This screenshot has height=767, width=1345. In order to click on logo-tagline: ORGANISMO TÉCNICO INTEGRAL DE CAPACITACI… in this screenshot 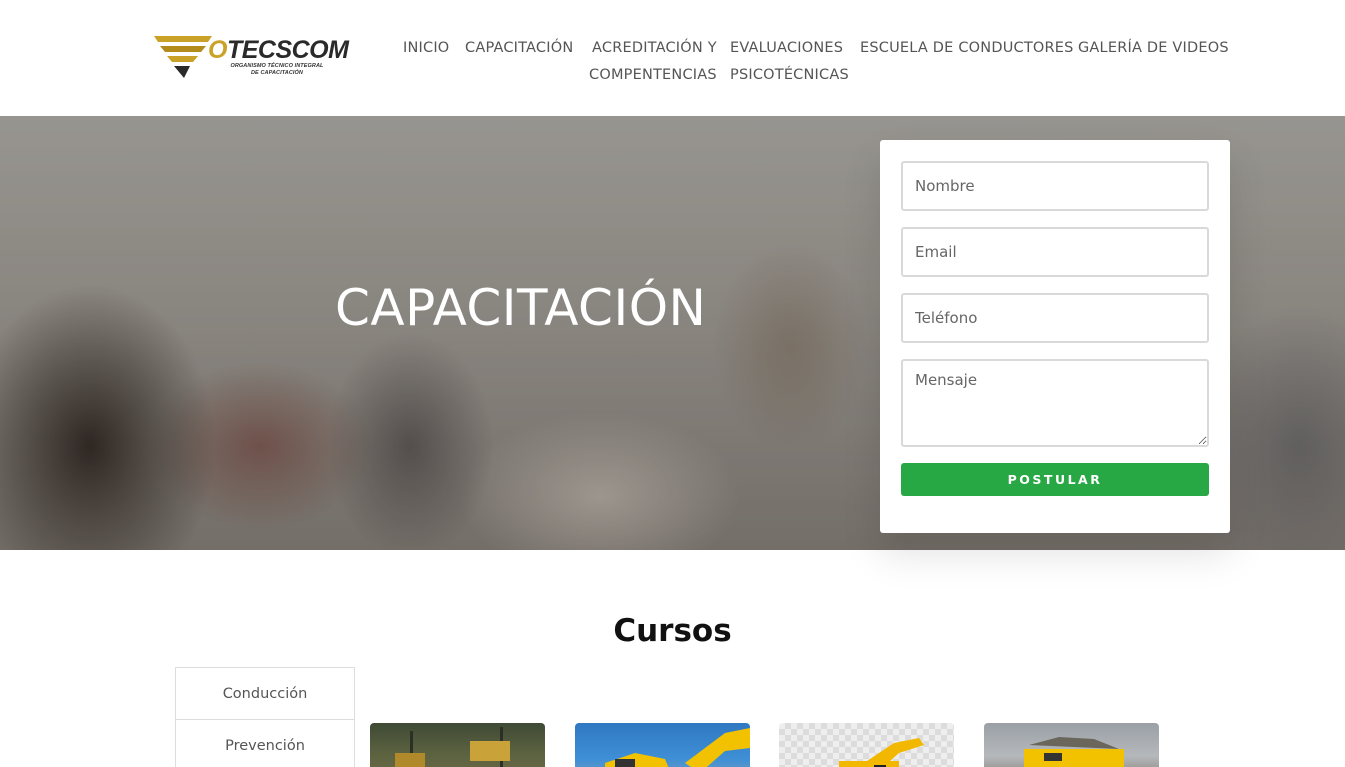, I will do `click(277, 69)`.